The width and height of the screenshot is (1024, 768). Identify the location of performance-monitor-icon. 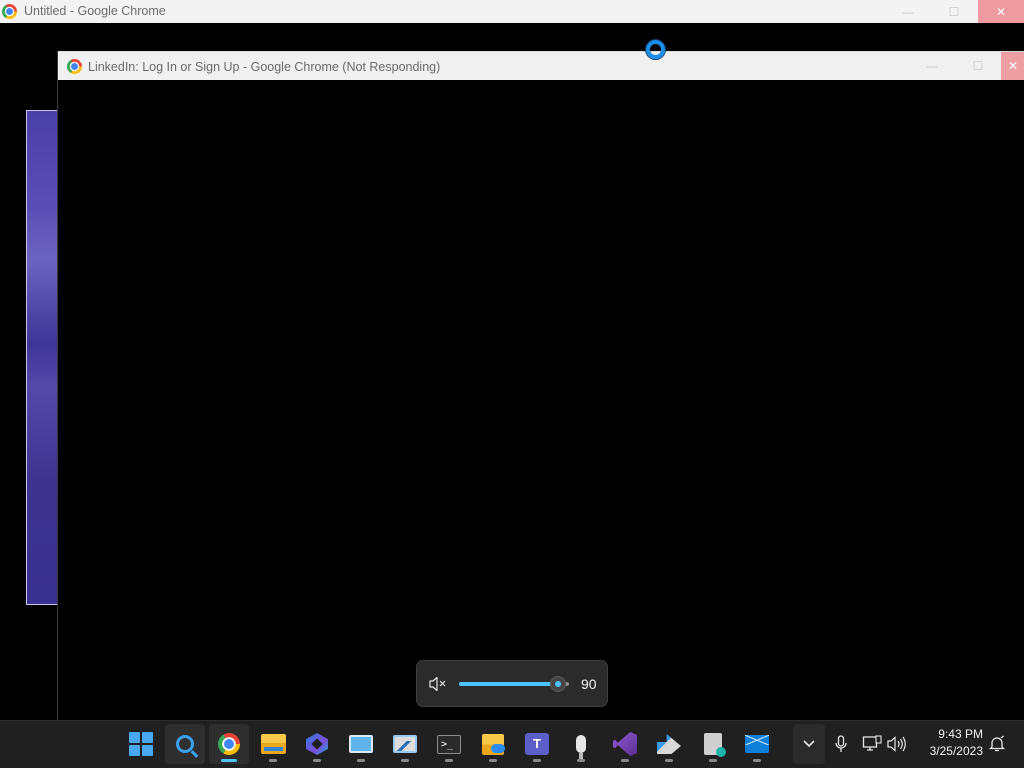
(405, 744).